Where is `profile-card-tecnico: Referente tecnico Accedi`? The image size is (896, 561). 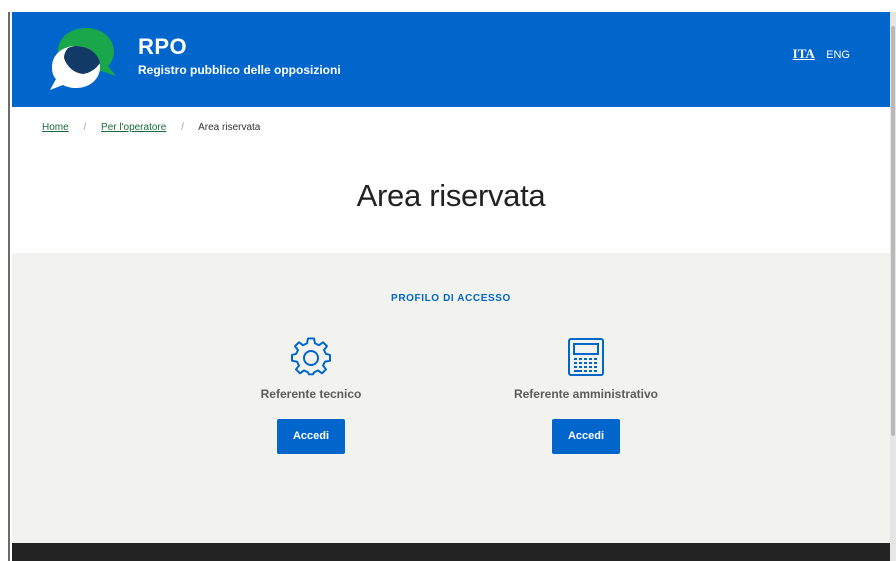
profile-card-tecnico: Referente tecnico Accedi is located at coordinates (311, 395).